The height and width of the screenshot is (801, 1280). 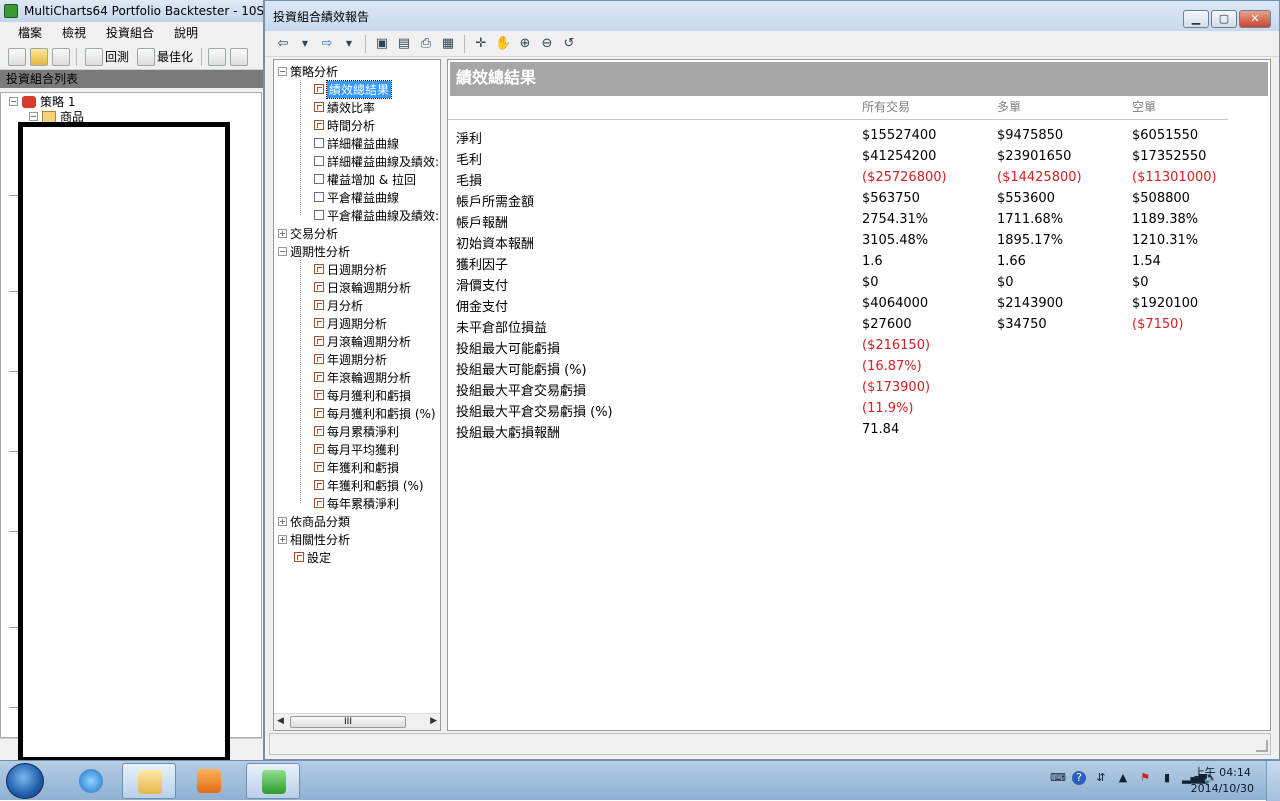 I want to click on maximize-button: ▢, so click(x=1224, y=19).